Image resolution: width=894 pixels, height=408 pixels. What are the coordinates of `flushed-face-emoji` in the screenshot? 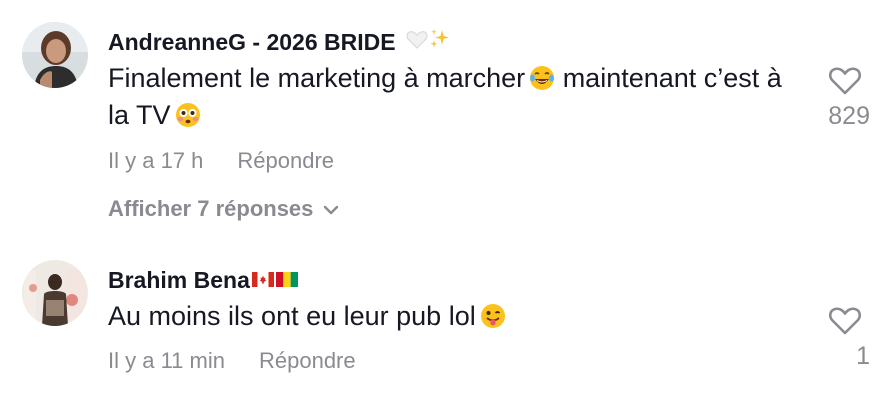 It's located at (187, 115).